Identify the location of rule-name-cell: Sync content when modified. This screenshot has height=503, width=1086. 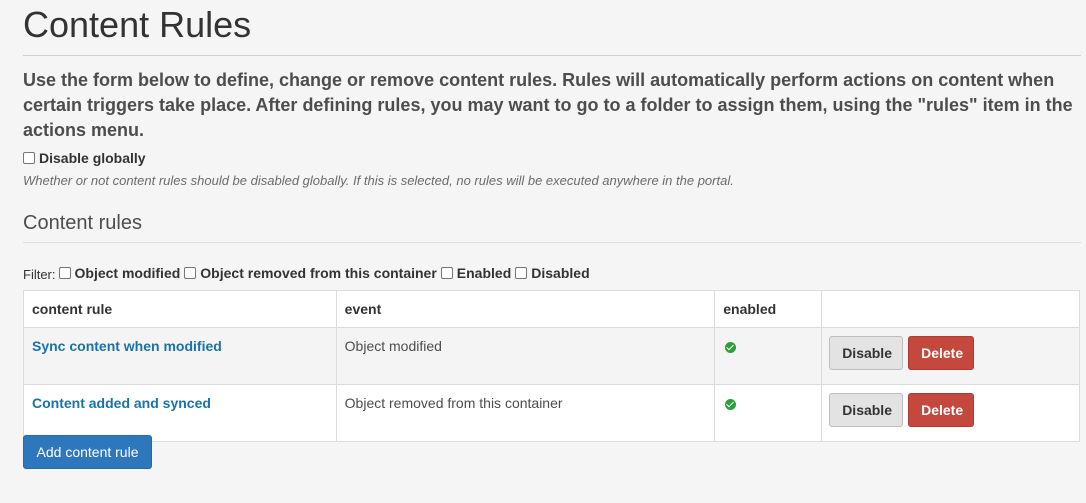
(180, 356).